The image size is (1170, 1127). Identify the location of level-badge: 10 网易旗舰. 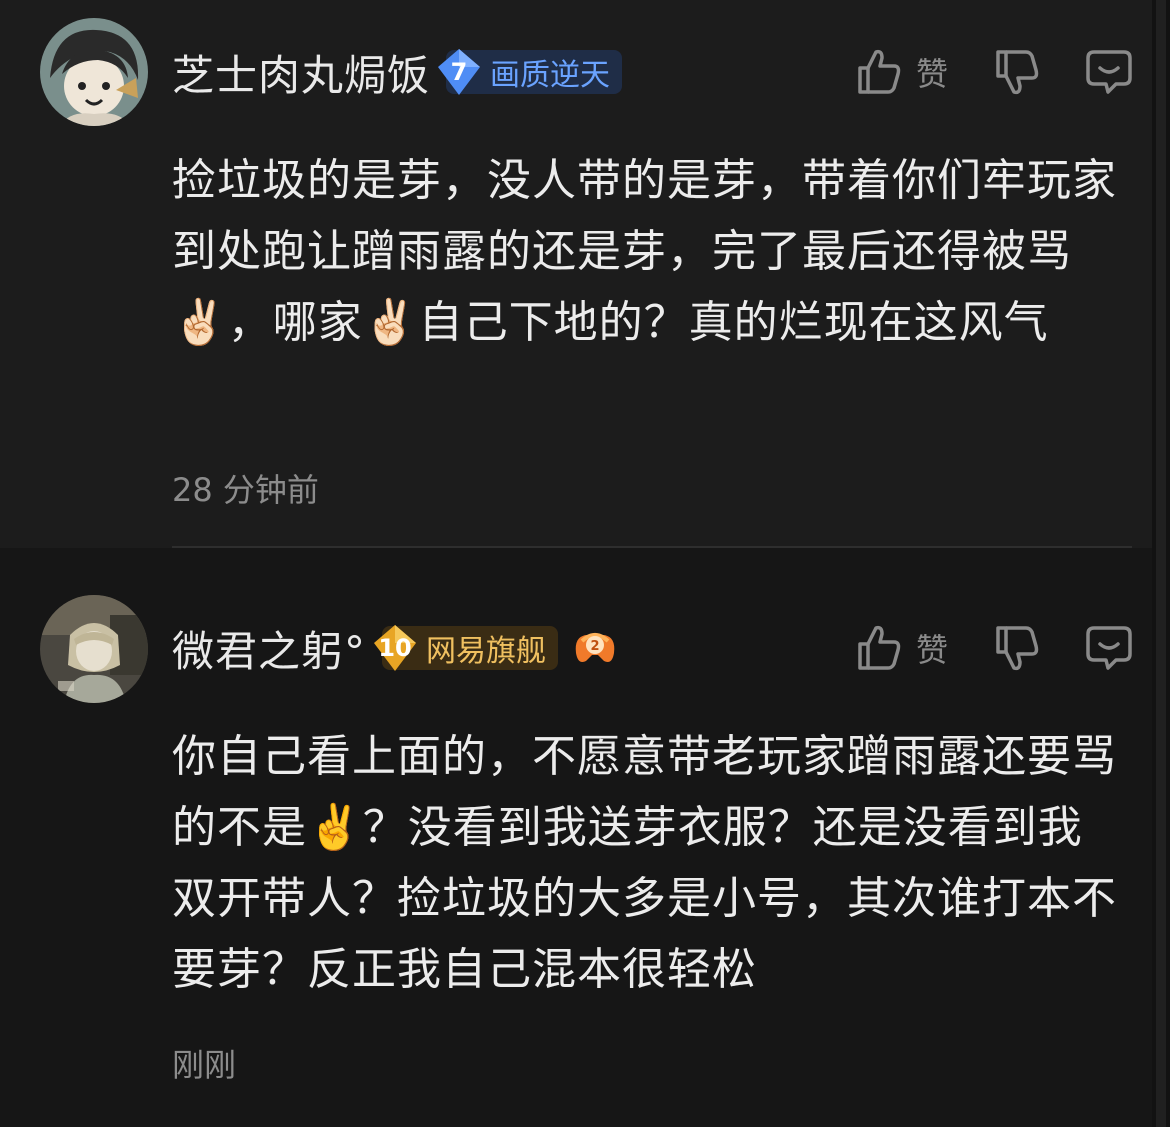
(466, 648).